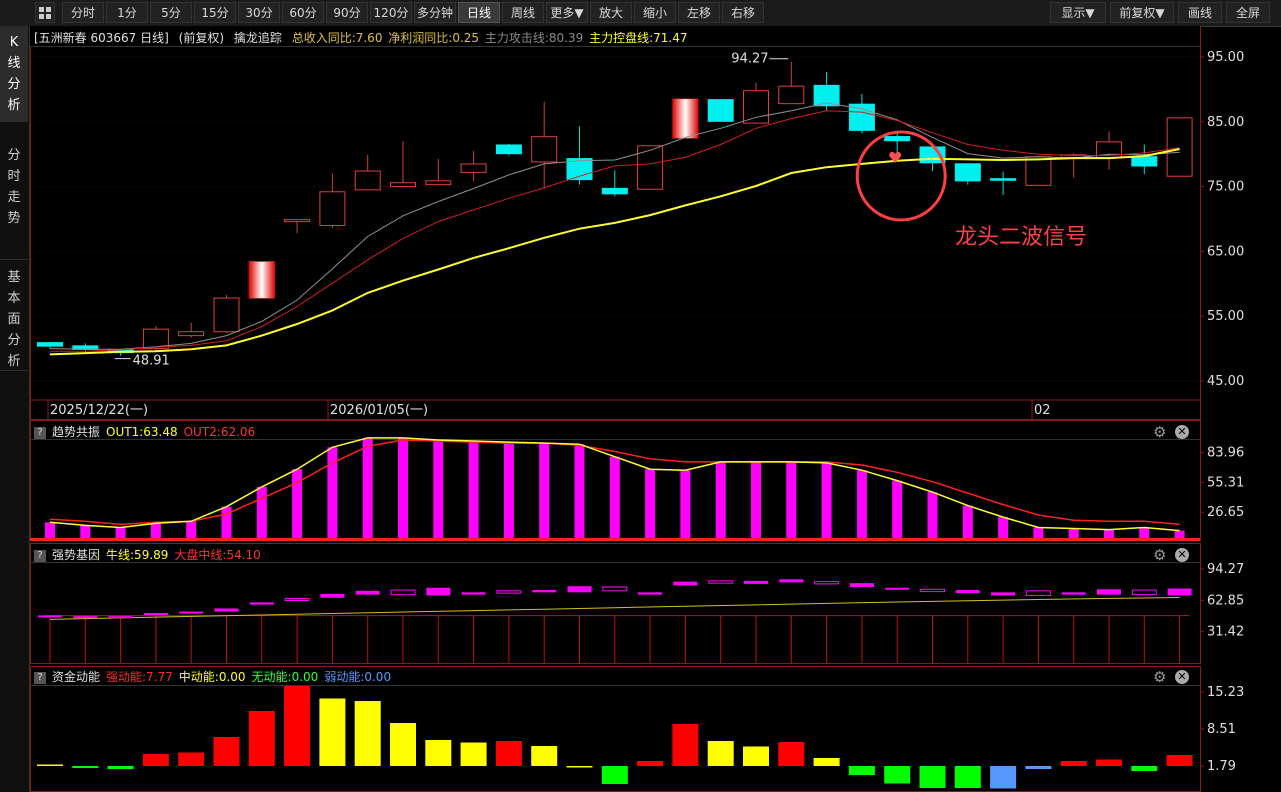  Describe the element at coordinates (1225, 316) in the screenshot. I see `y-tick-label: 55.00` at that location.